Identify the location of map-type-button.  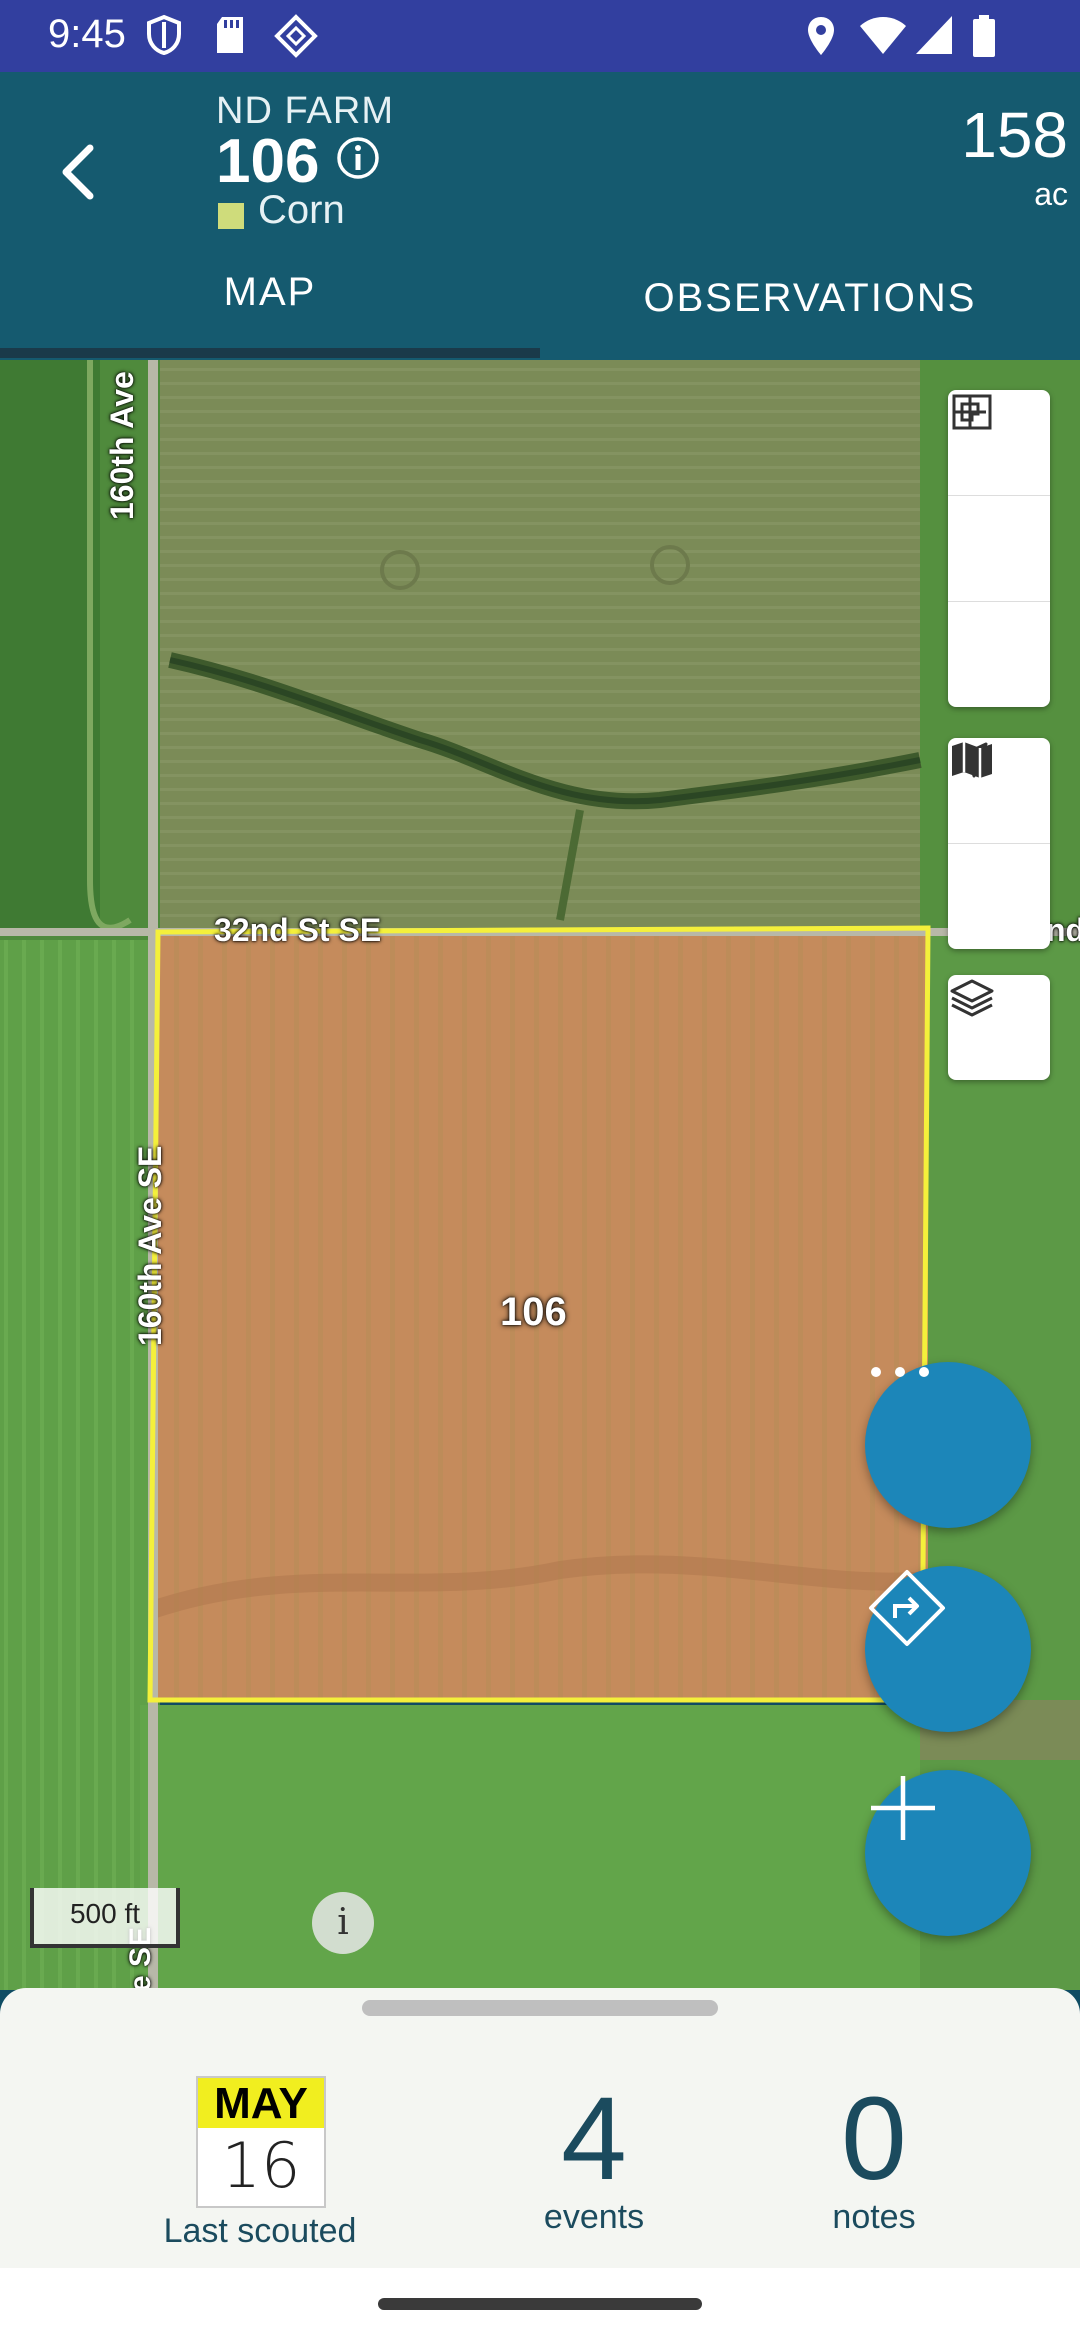
(999, 845).